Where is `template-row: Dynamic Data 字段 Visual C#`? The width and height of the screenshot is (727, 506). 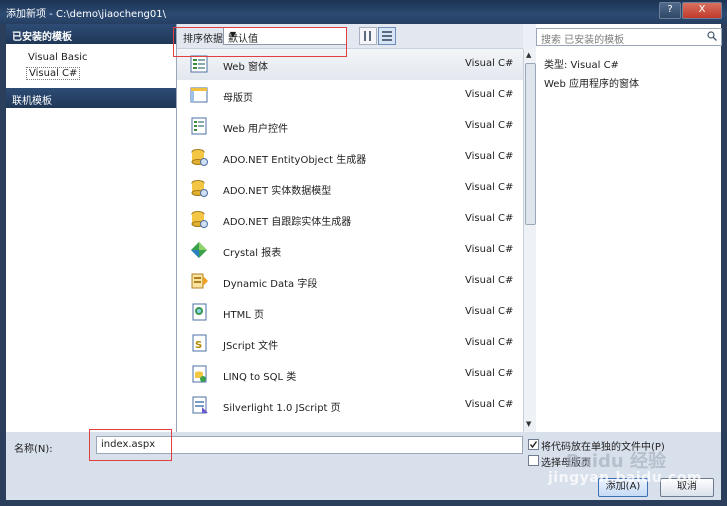
template-row: Dynamic Data 字段 Visual C# is located at coordinates (350, 281).